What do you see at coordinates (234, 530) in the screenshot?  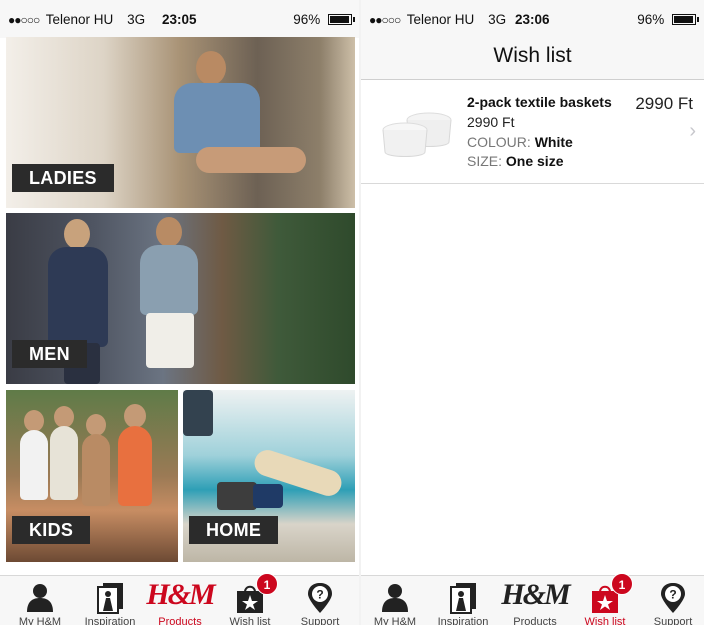 I see `category-label-home: HOME` at bounding box center [234, 530].